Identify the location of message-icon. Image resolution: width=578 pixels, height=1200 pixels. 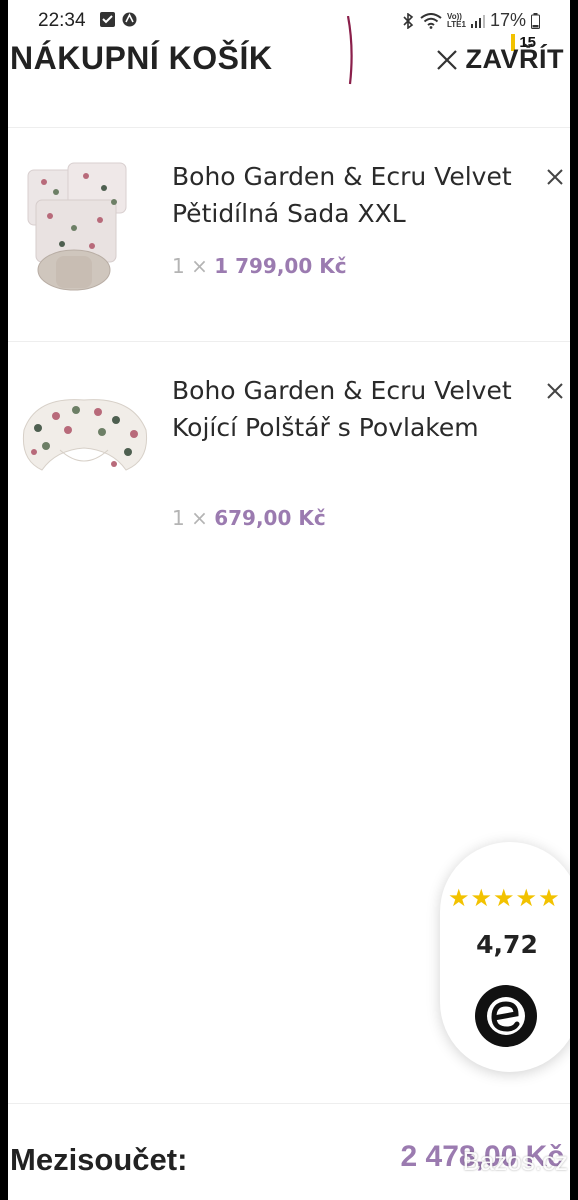
(107, 19).